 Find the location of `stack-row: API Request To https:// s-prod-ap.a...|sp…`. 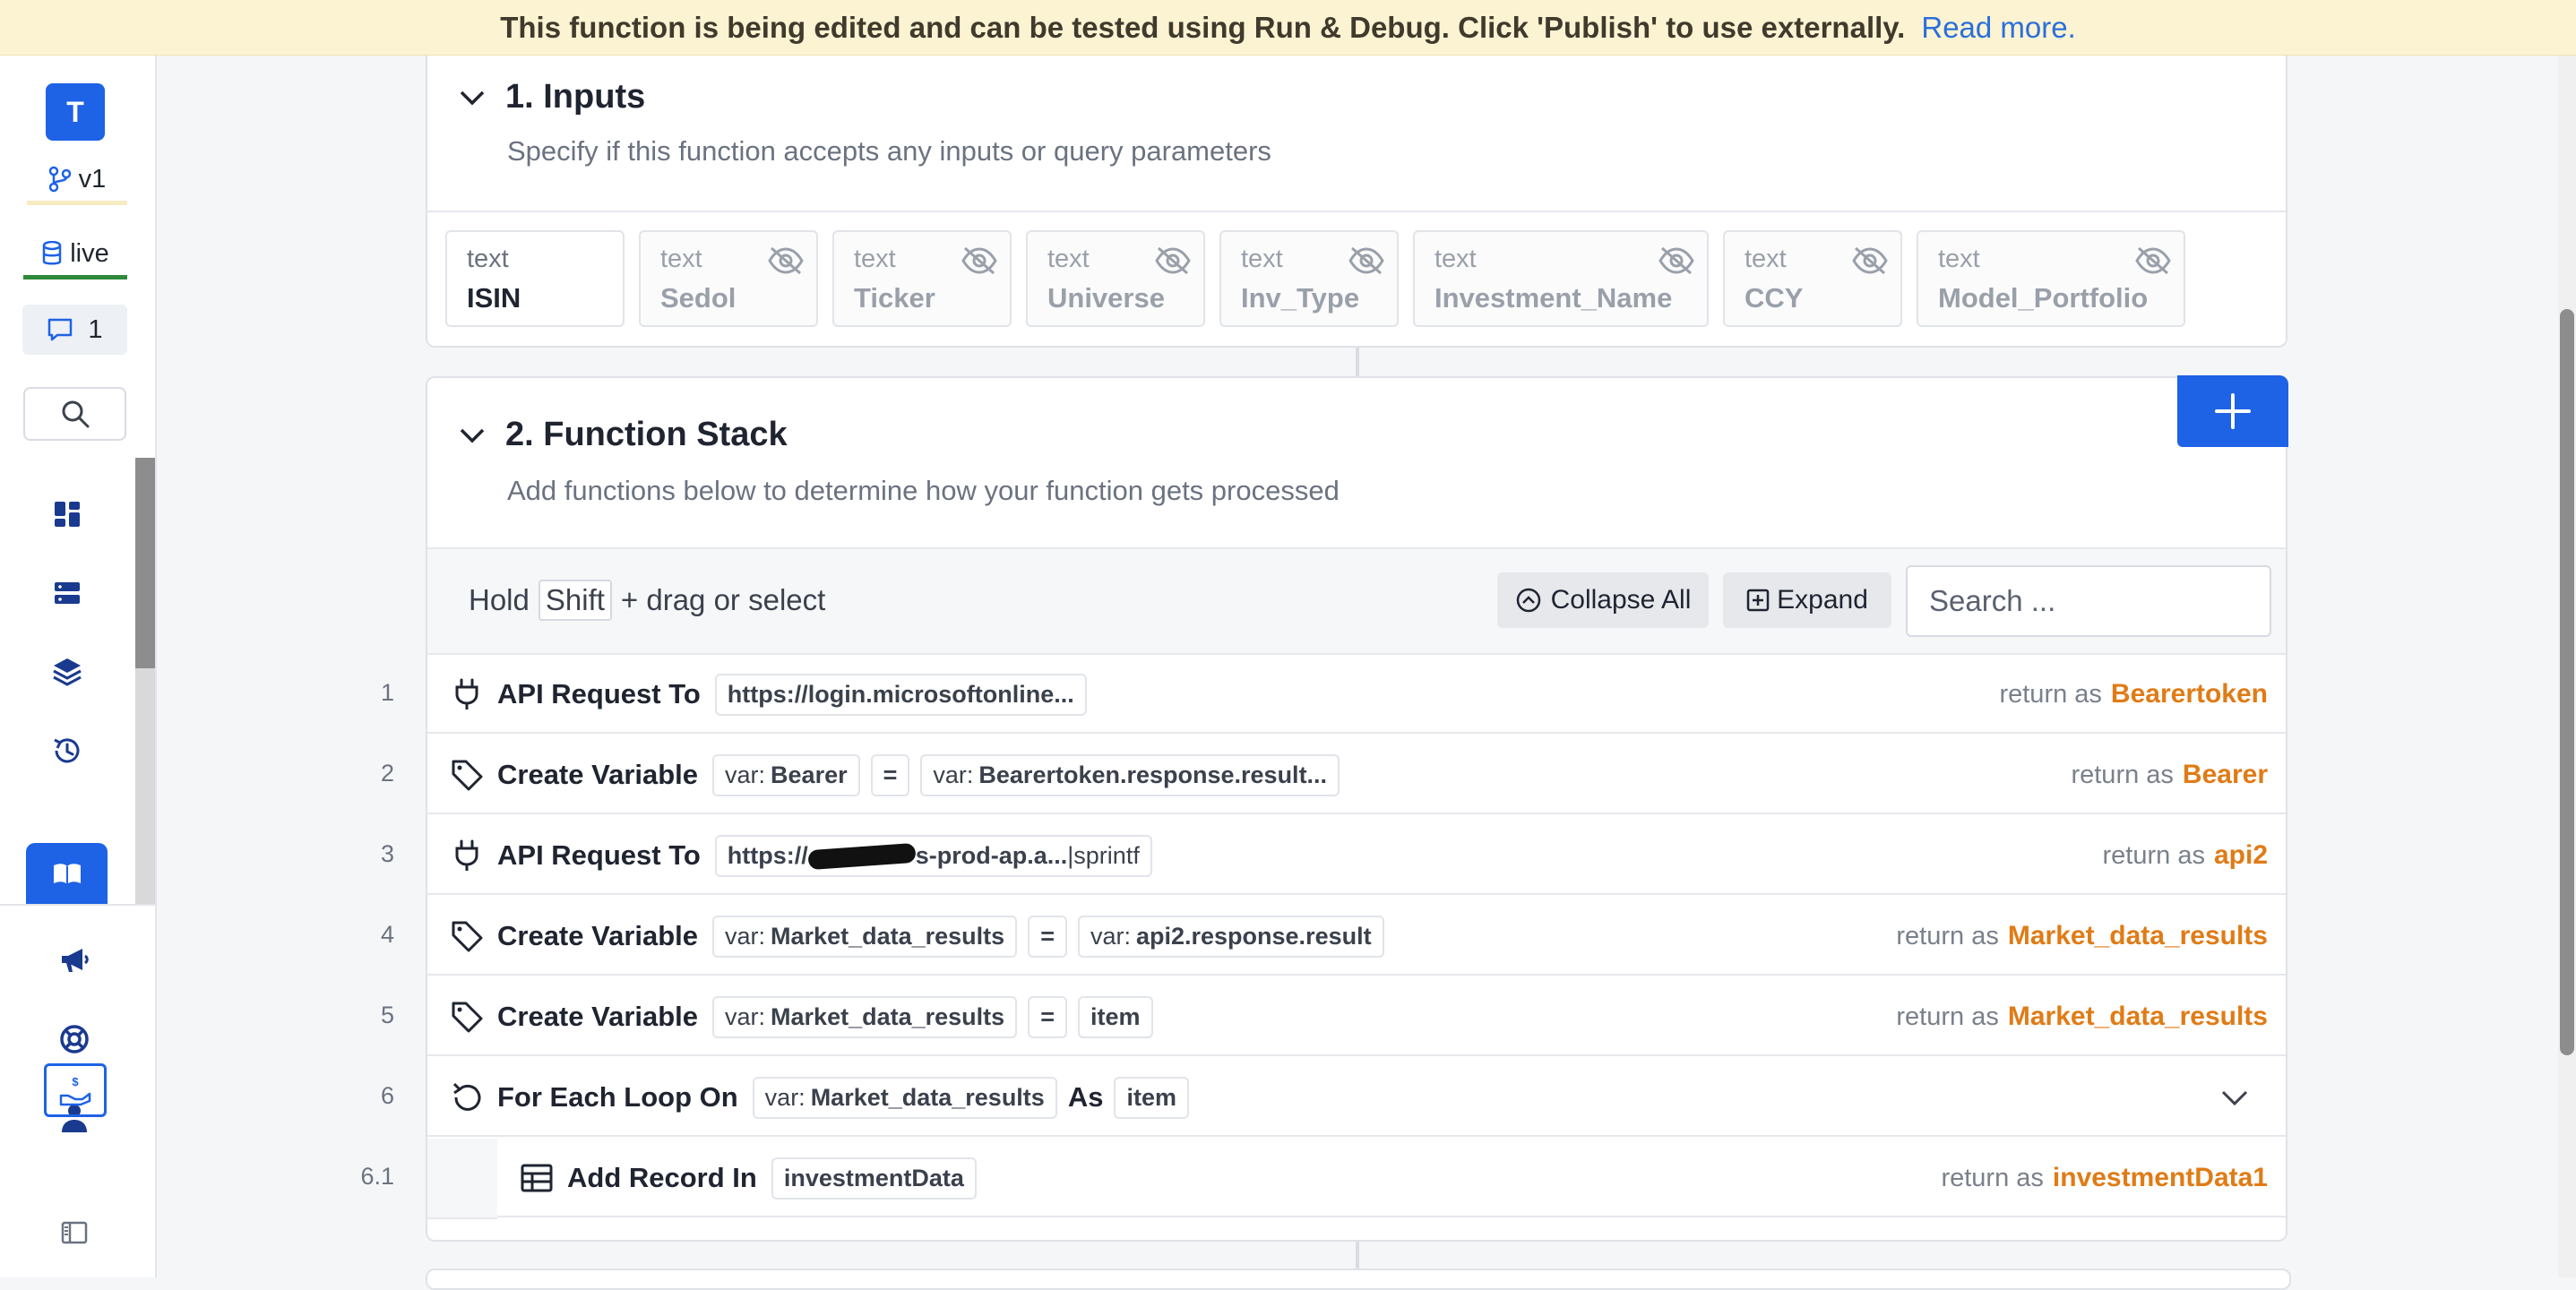

stack-row: API Request To https:// s-prod-ap.a...|sp… is located at coordinates (1356, 855).